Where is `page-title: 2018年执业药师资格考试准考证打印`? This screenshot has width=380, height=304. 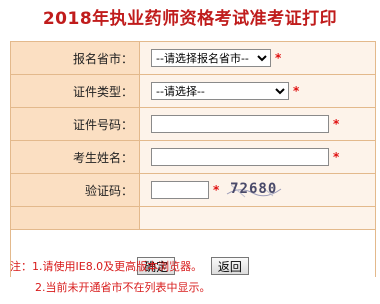 page-title: 2018年执业药师资格考试准考证打印 is located at coordinates (190, 19).